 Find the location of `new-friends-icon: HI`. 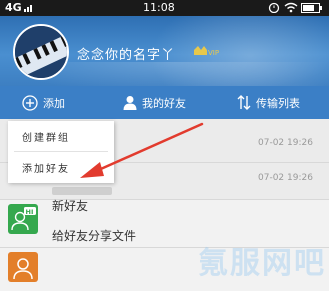

new-friends-icon: HI is located at coordinates (23, 219).